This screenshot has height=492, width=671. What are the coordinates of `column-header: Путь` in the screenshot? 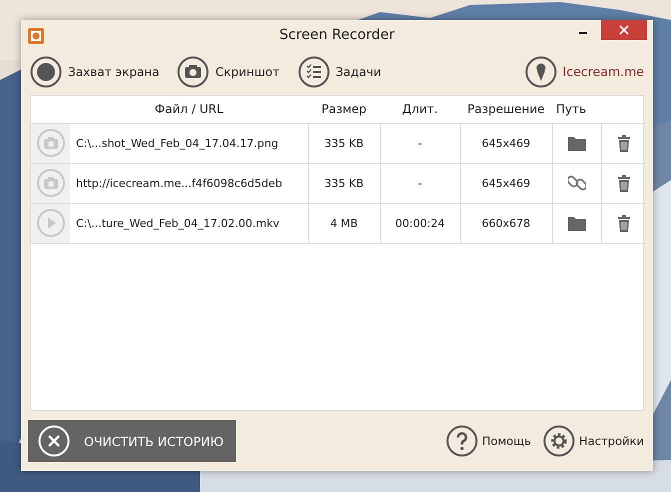 It's located at (571, 109).